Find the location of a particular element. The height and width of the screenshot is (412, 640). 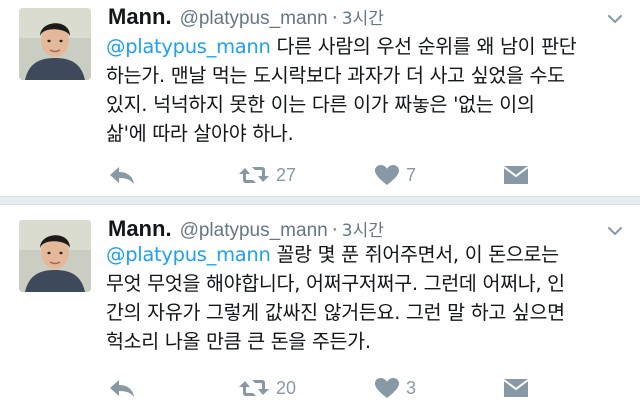

tweet-line-2: 무엇 무엇을 해야합니다, 어쩌구저쩌구. 그런데 어쩌나, 인 is located at coordinates (335, 283).